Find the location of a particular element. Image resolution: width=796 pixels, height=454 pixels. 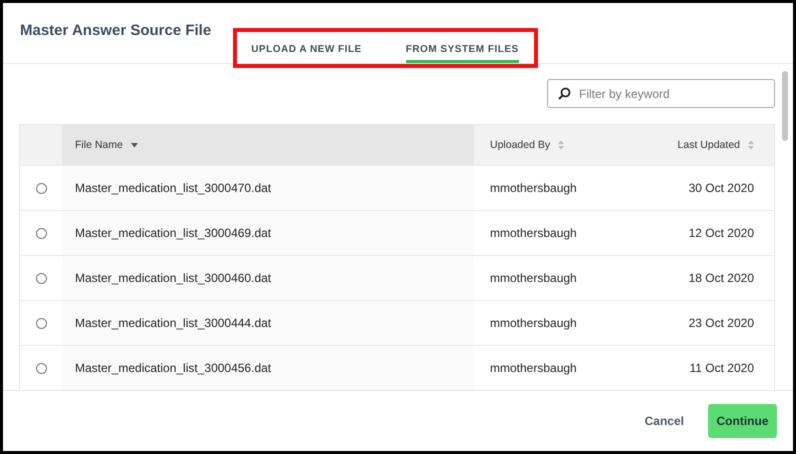

table-cell: Master_medication_list_3000470.dat is located at coordinates (173, 188).